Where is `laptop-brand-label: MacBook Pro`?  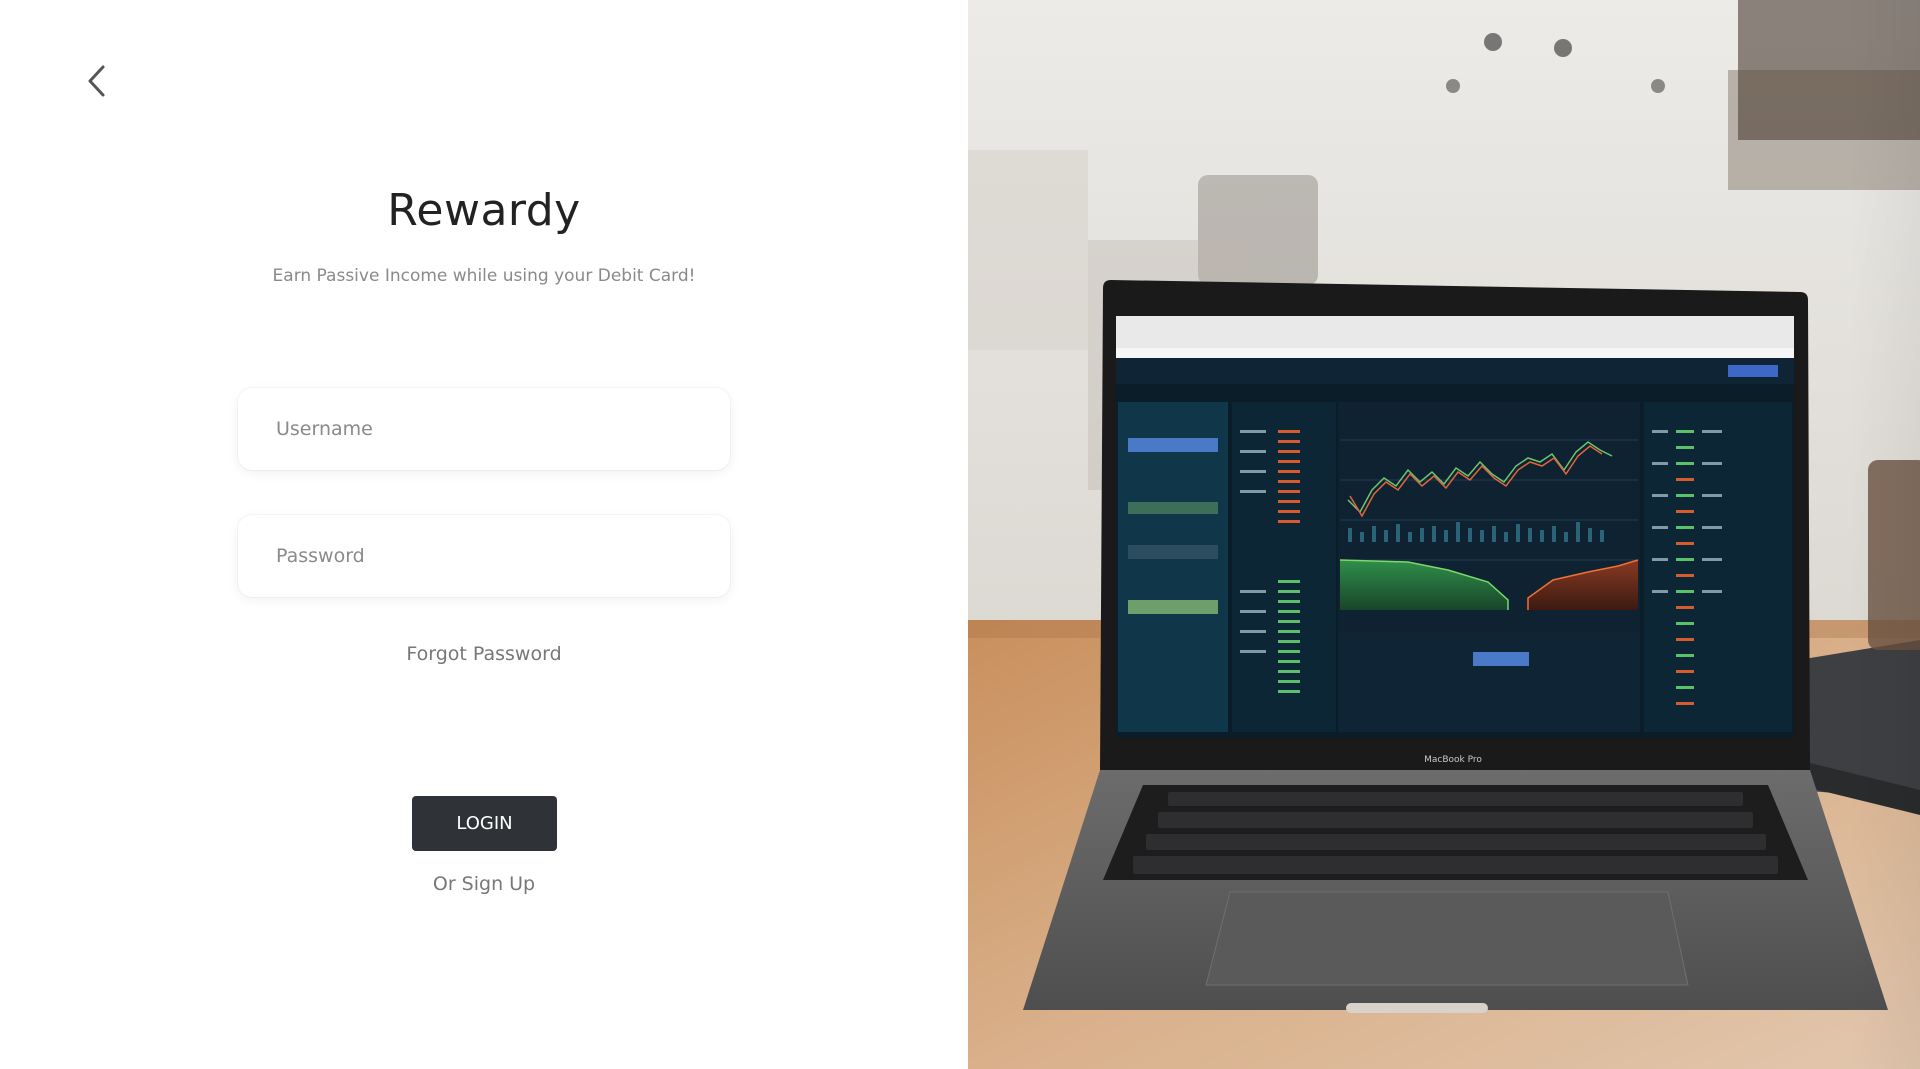 laptop-brand-label: MacBook Pro is located at coordinates (1453, 760).